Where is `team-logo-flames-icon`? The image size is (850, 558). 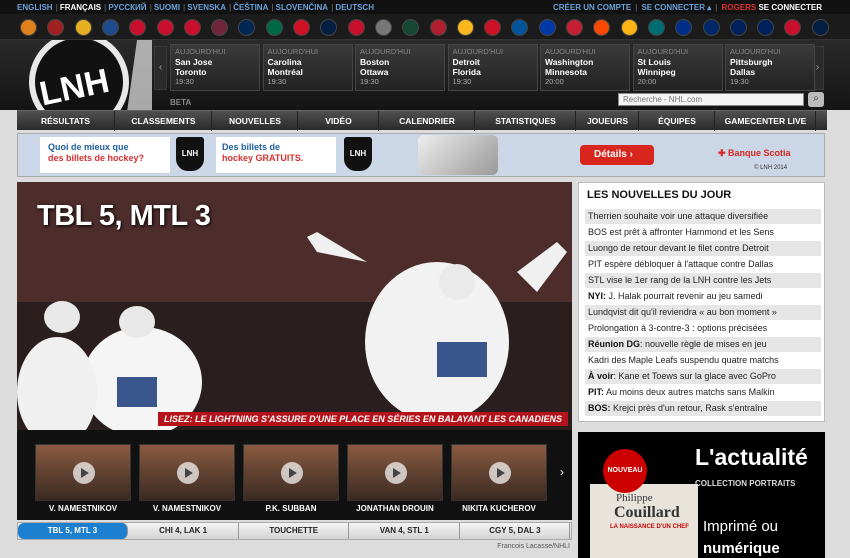 team-logo-flames-icon is located at coordinates (138, 27).